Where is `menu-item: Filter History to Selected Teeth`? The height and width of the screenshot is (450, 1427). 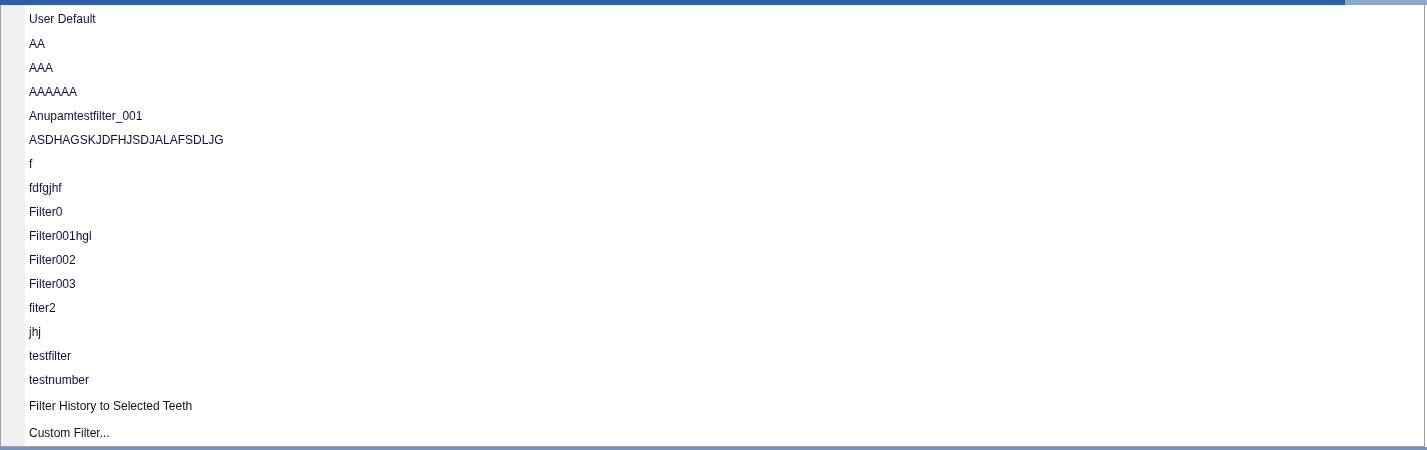 menu-item: Filter History to Selected Teeth is located at coordinates (724, 405).